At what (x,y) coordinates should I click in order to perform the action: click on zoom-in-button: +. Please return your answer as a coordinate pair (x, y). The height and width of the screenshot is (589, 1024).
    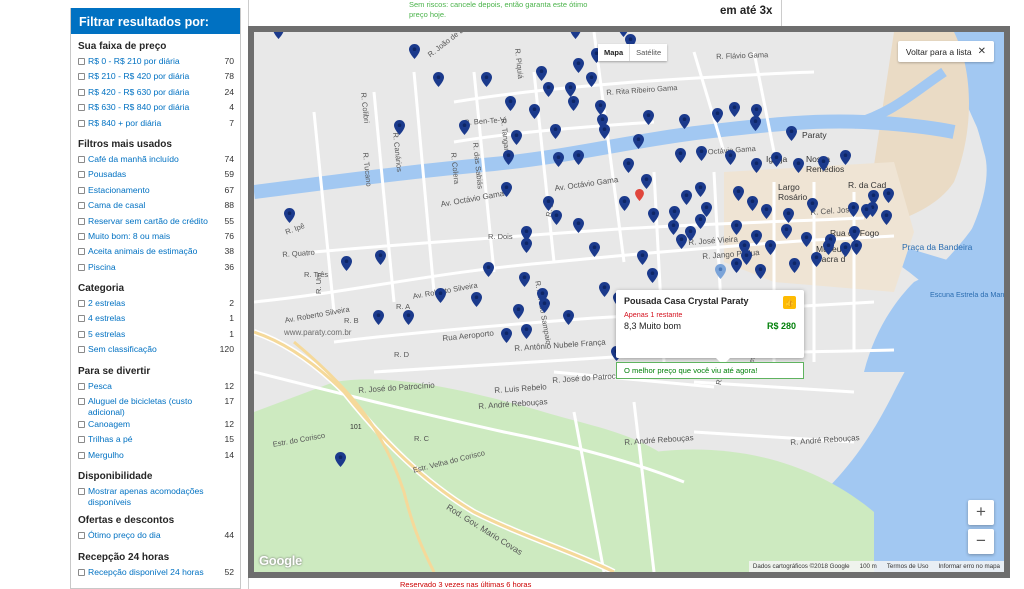
    Looking at the image, I should click on (981, 512).